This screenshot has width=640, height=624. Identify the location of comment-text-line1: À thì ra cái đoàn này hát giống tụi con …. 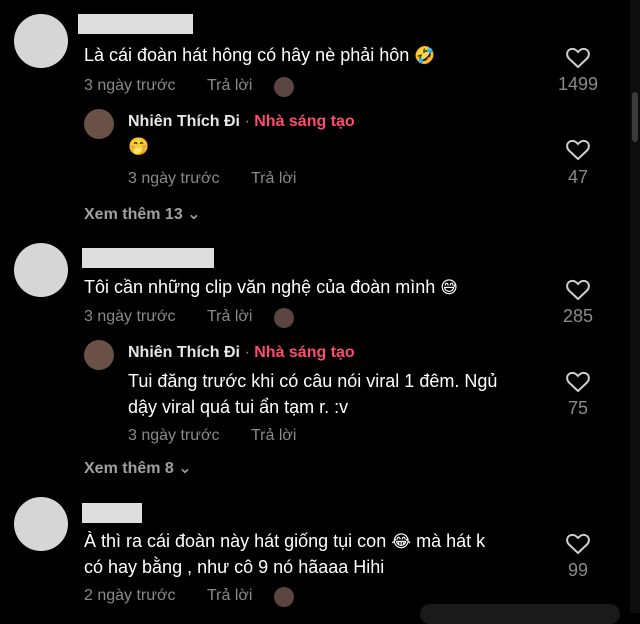
(285, 541).